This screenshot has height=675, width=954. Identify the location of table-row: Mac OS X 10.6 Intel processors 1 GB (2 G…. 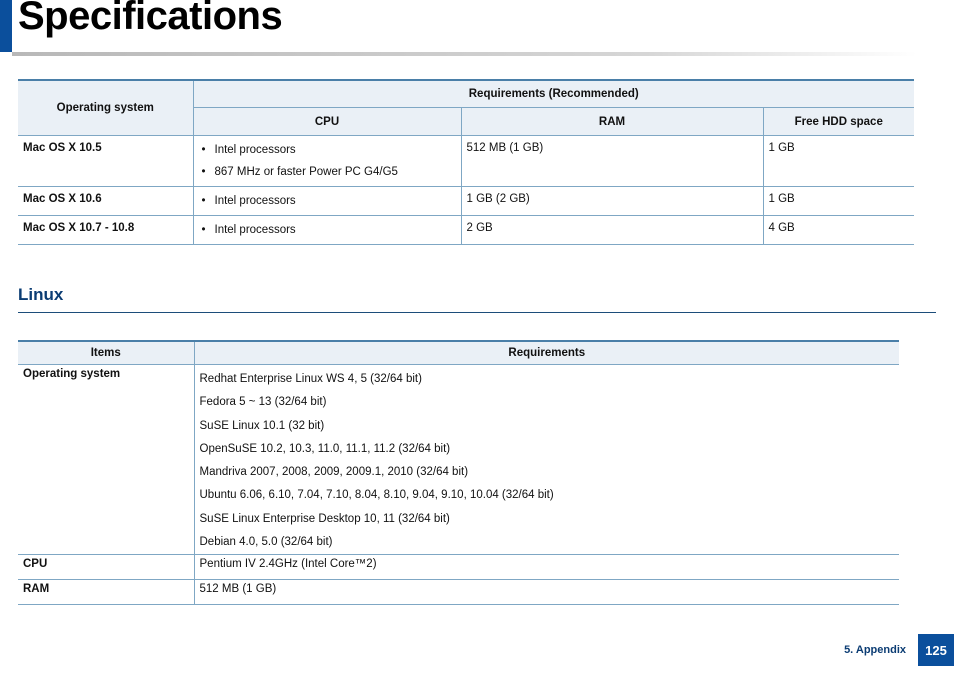
(466, 201).